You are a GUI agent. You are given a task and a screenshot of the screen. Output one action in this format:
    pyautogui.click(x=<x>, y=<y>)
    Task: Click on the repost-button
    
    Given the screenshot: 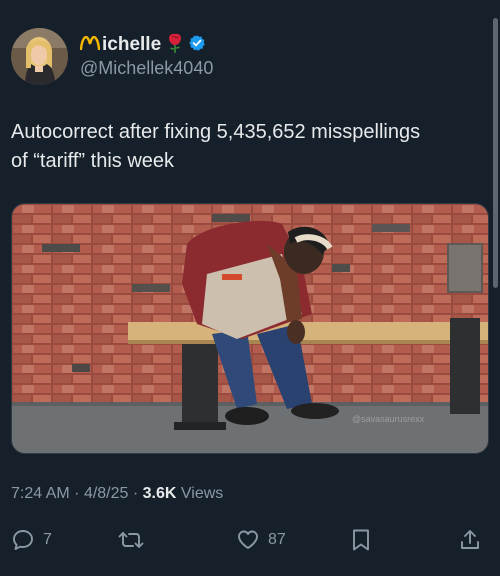 What is the action you would take?
    pyautogui.click(x=135, y=540)
    